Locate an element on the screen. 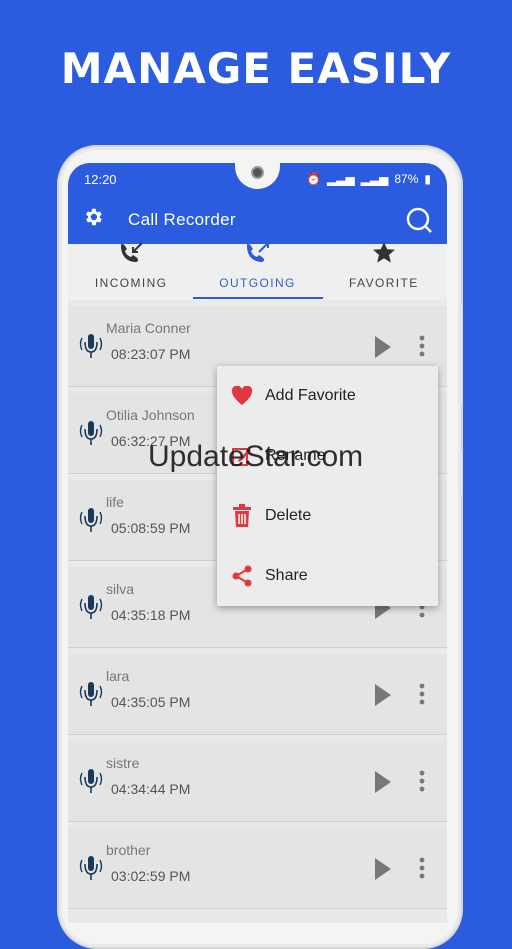  tab-bar: INCOMING OUTGOING FAVORITE is located at coordinates (257, 270).